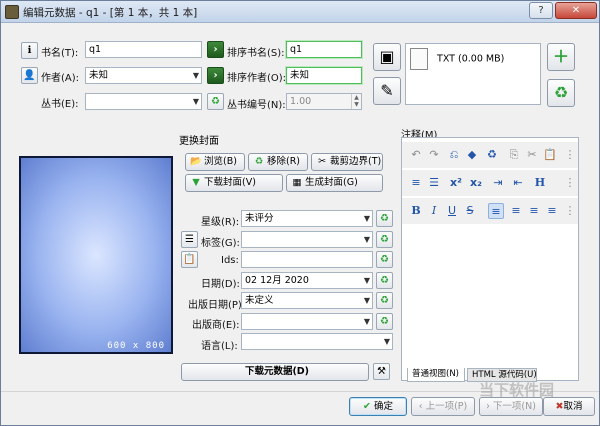  I want to click on series-label: 丛书(E):, so click(60, 104).